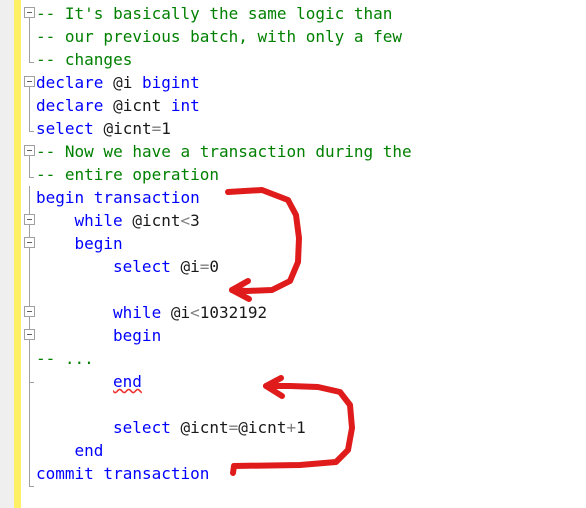 The width and height of the screenshot is (586, 508). I want to click on token-cm: -- changes, so click(84, 59).